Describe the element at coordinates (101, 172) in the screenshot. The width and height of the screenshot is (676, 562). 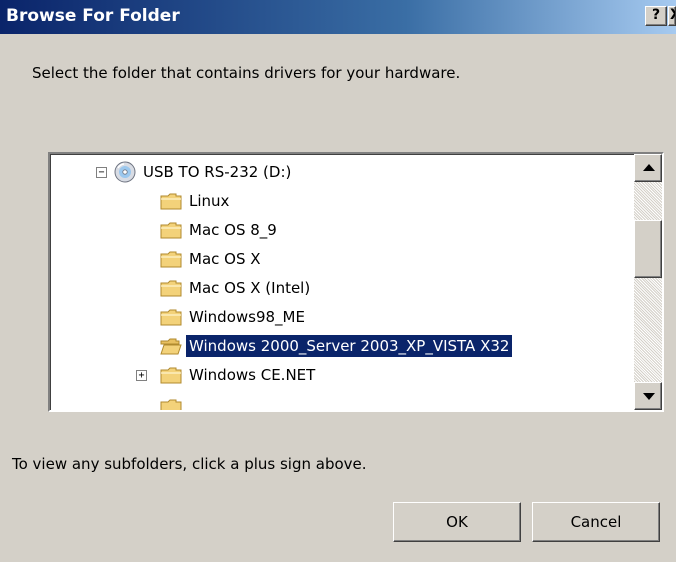
I see `collapse-expander: −` at that location.